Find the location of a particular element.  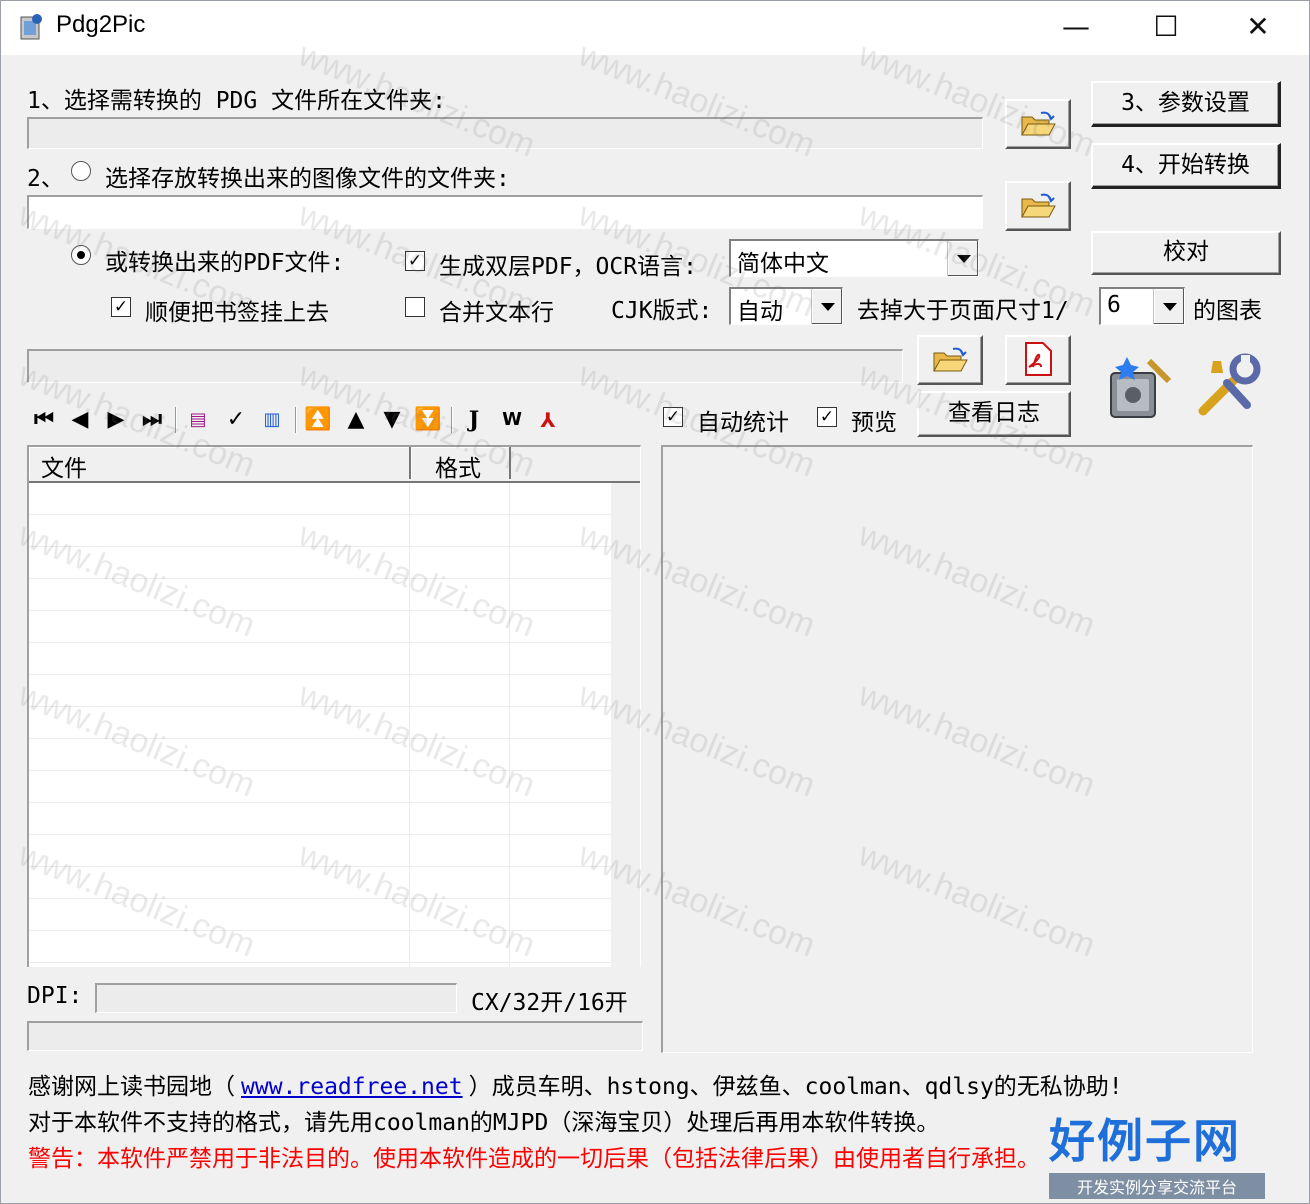

check-icon: ✓ is located at coordinates (236, 420).